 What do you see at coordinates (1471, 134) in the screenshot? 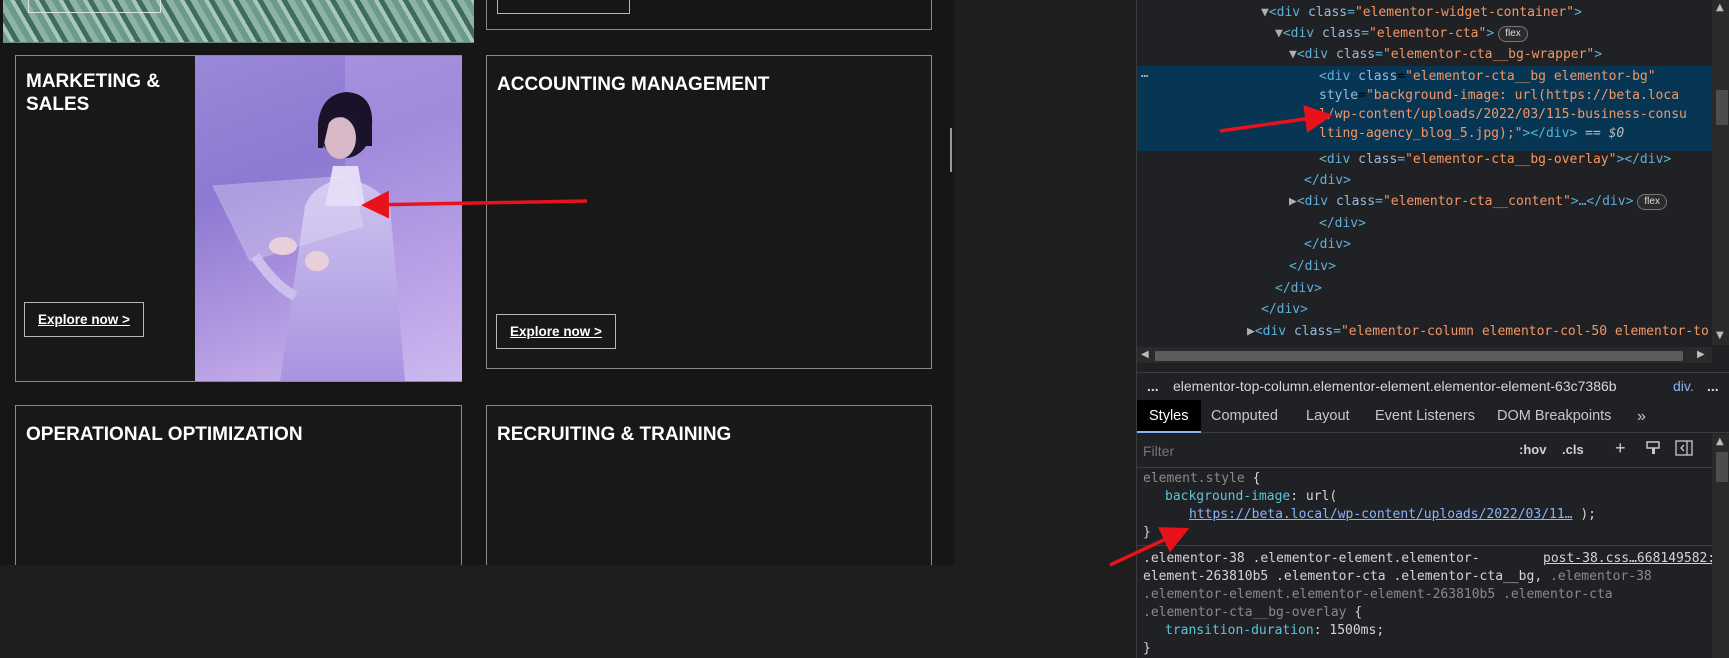
I see `selected-node-line: lting-agency_blog_5.jpg);"></div> == $0` at bounding box center [1471, 134].